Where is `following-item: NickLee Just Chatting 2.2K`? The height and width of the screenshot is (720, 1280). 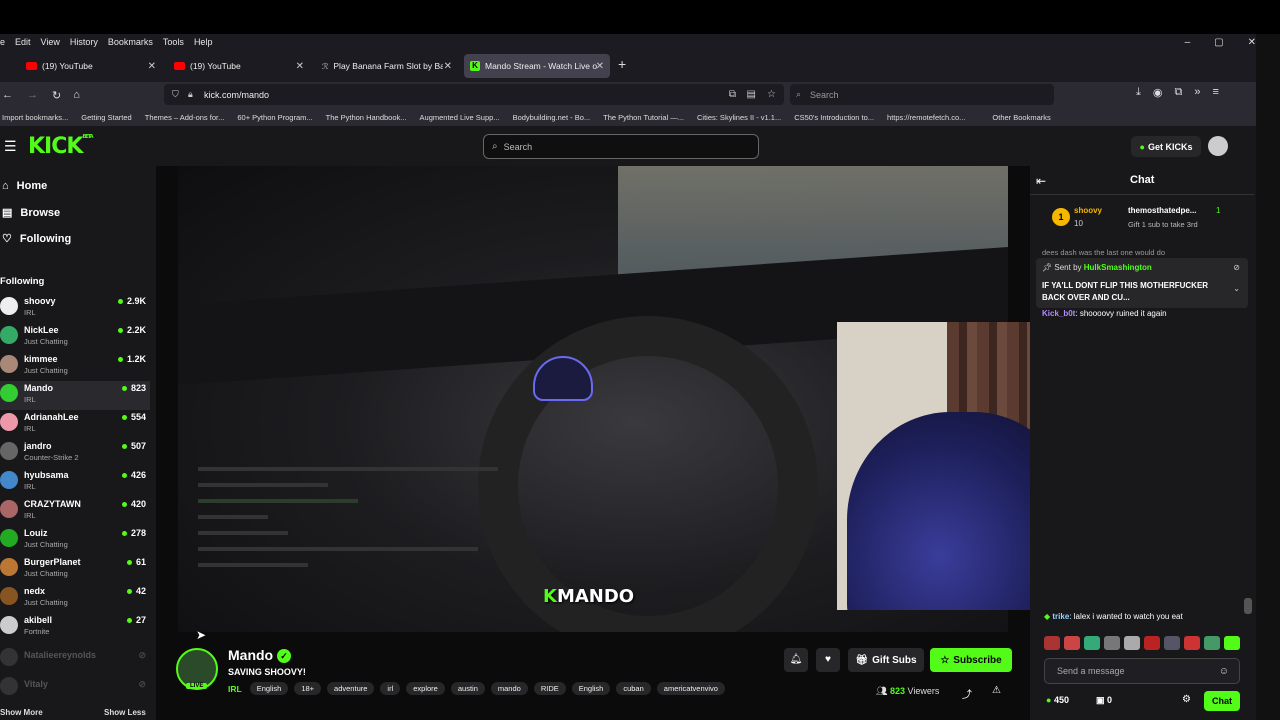
following-item: NickLee Just Chatting 2.2K is located at coordinates (75, 337).